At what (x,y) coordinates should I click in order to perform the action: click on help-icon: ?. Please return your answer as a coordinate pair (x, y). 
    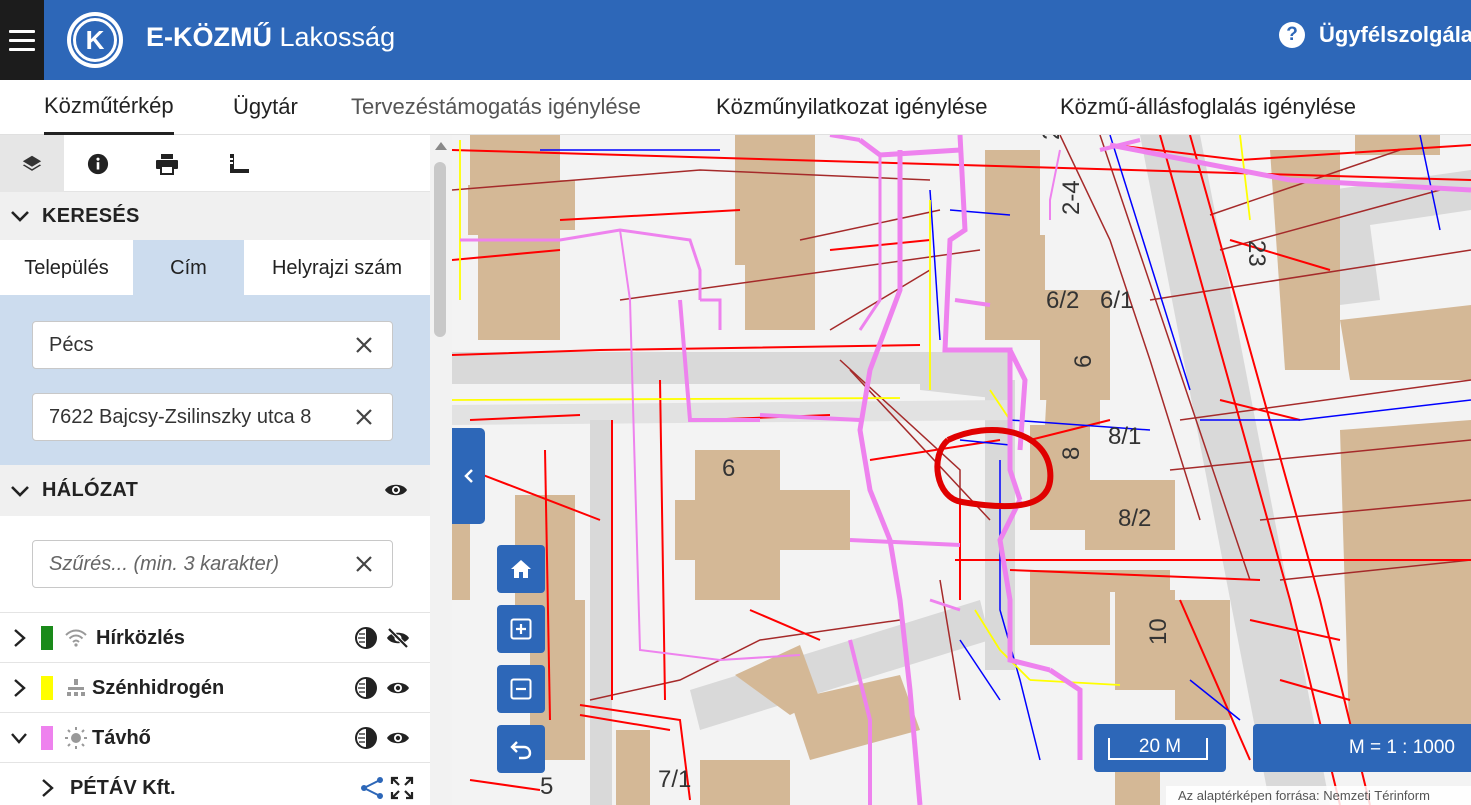
    Looking at the image, I should click on (1292, 35).